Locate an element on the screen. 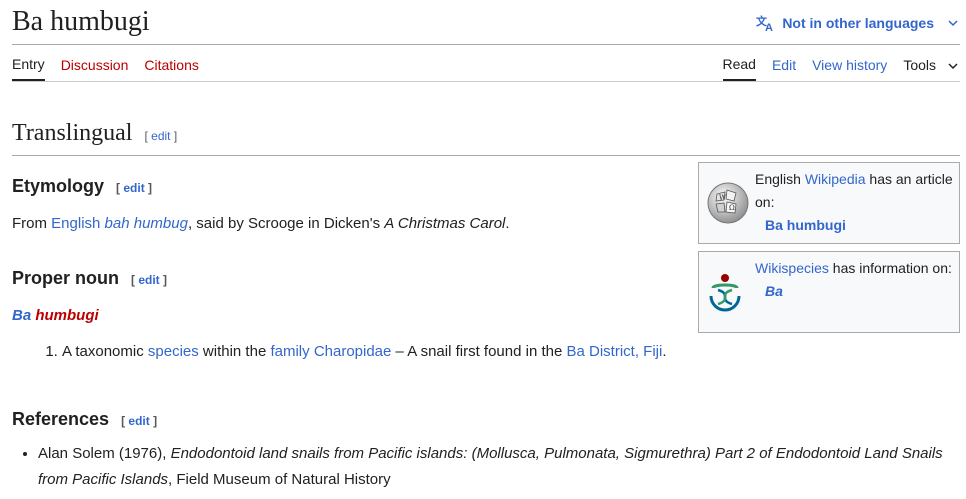 The image size is (966, 499). tools-menu-label: Tools is located at coordinates (919, 65).